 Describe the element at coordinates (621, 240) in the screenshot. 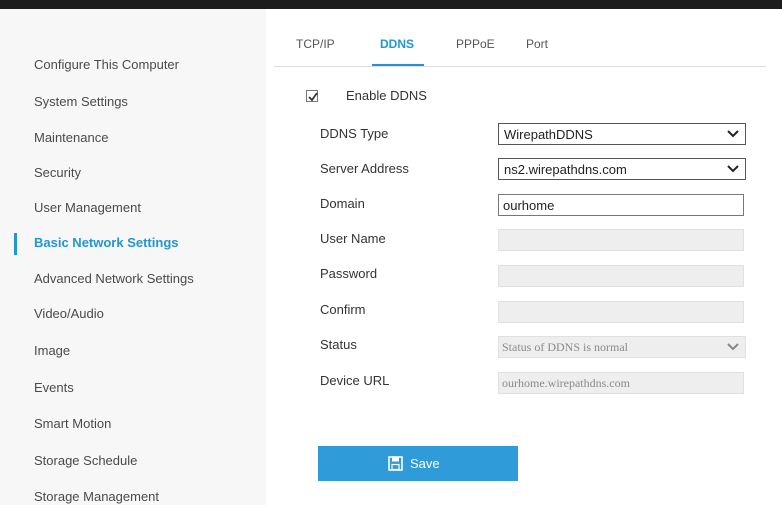

I see `user-name-input` at that location.